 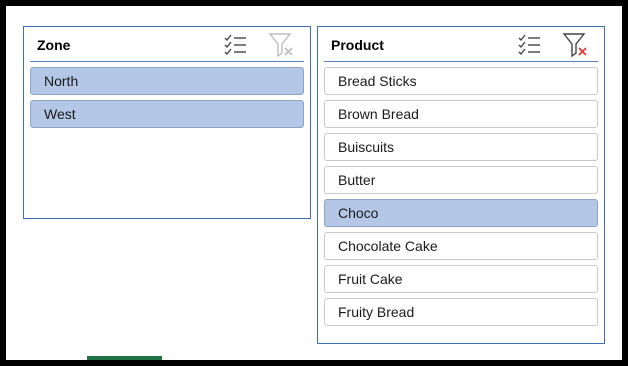 I want to click on product-slicer-title: Product, so click(x=357, y=45).